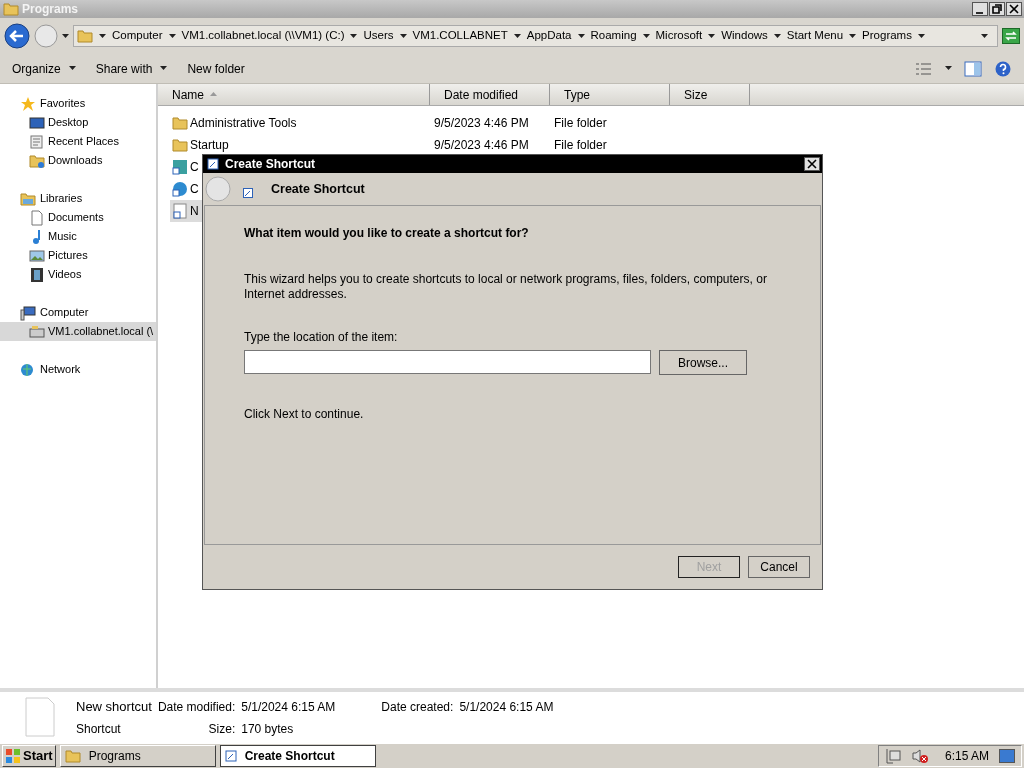 The image size is (1024, 768). I want to click on dialog-title: Create Shortcut, so click(270, 164).